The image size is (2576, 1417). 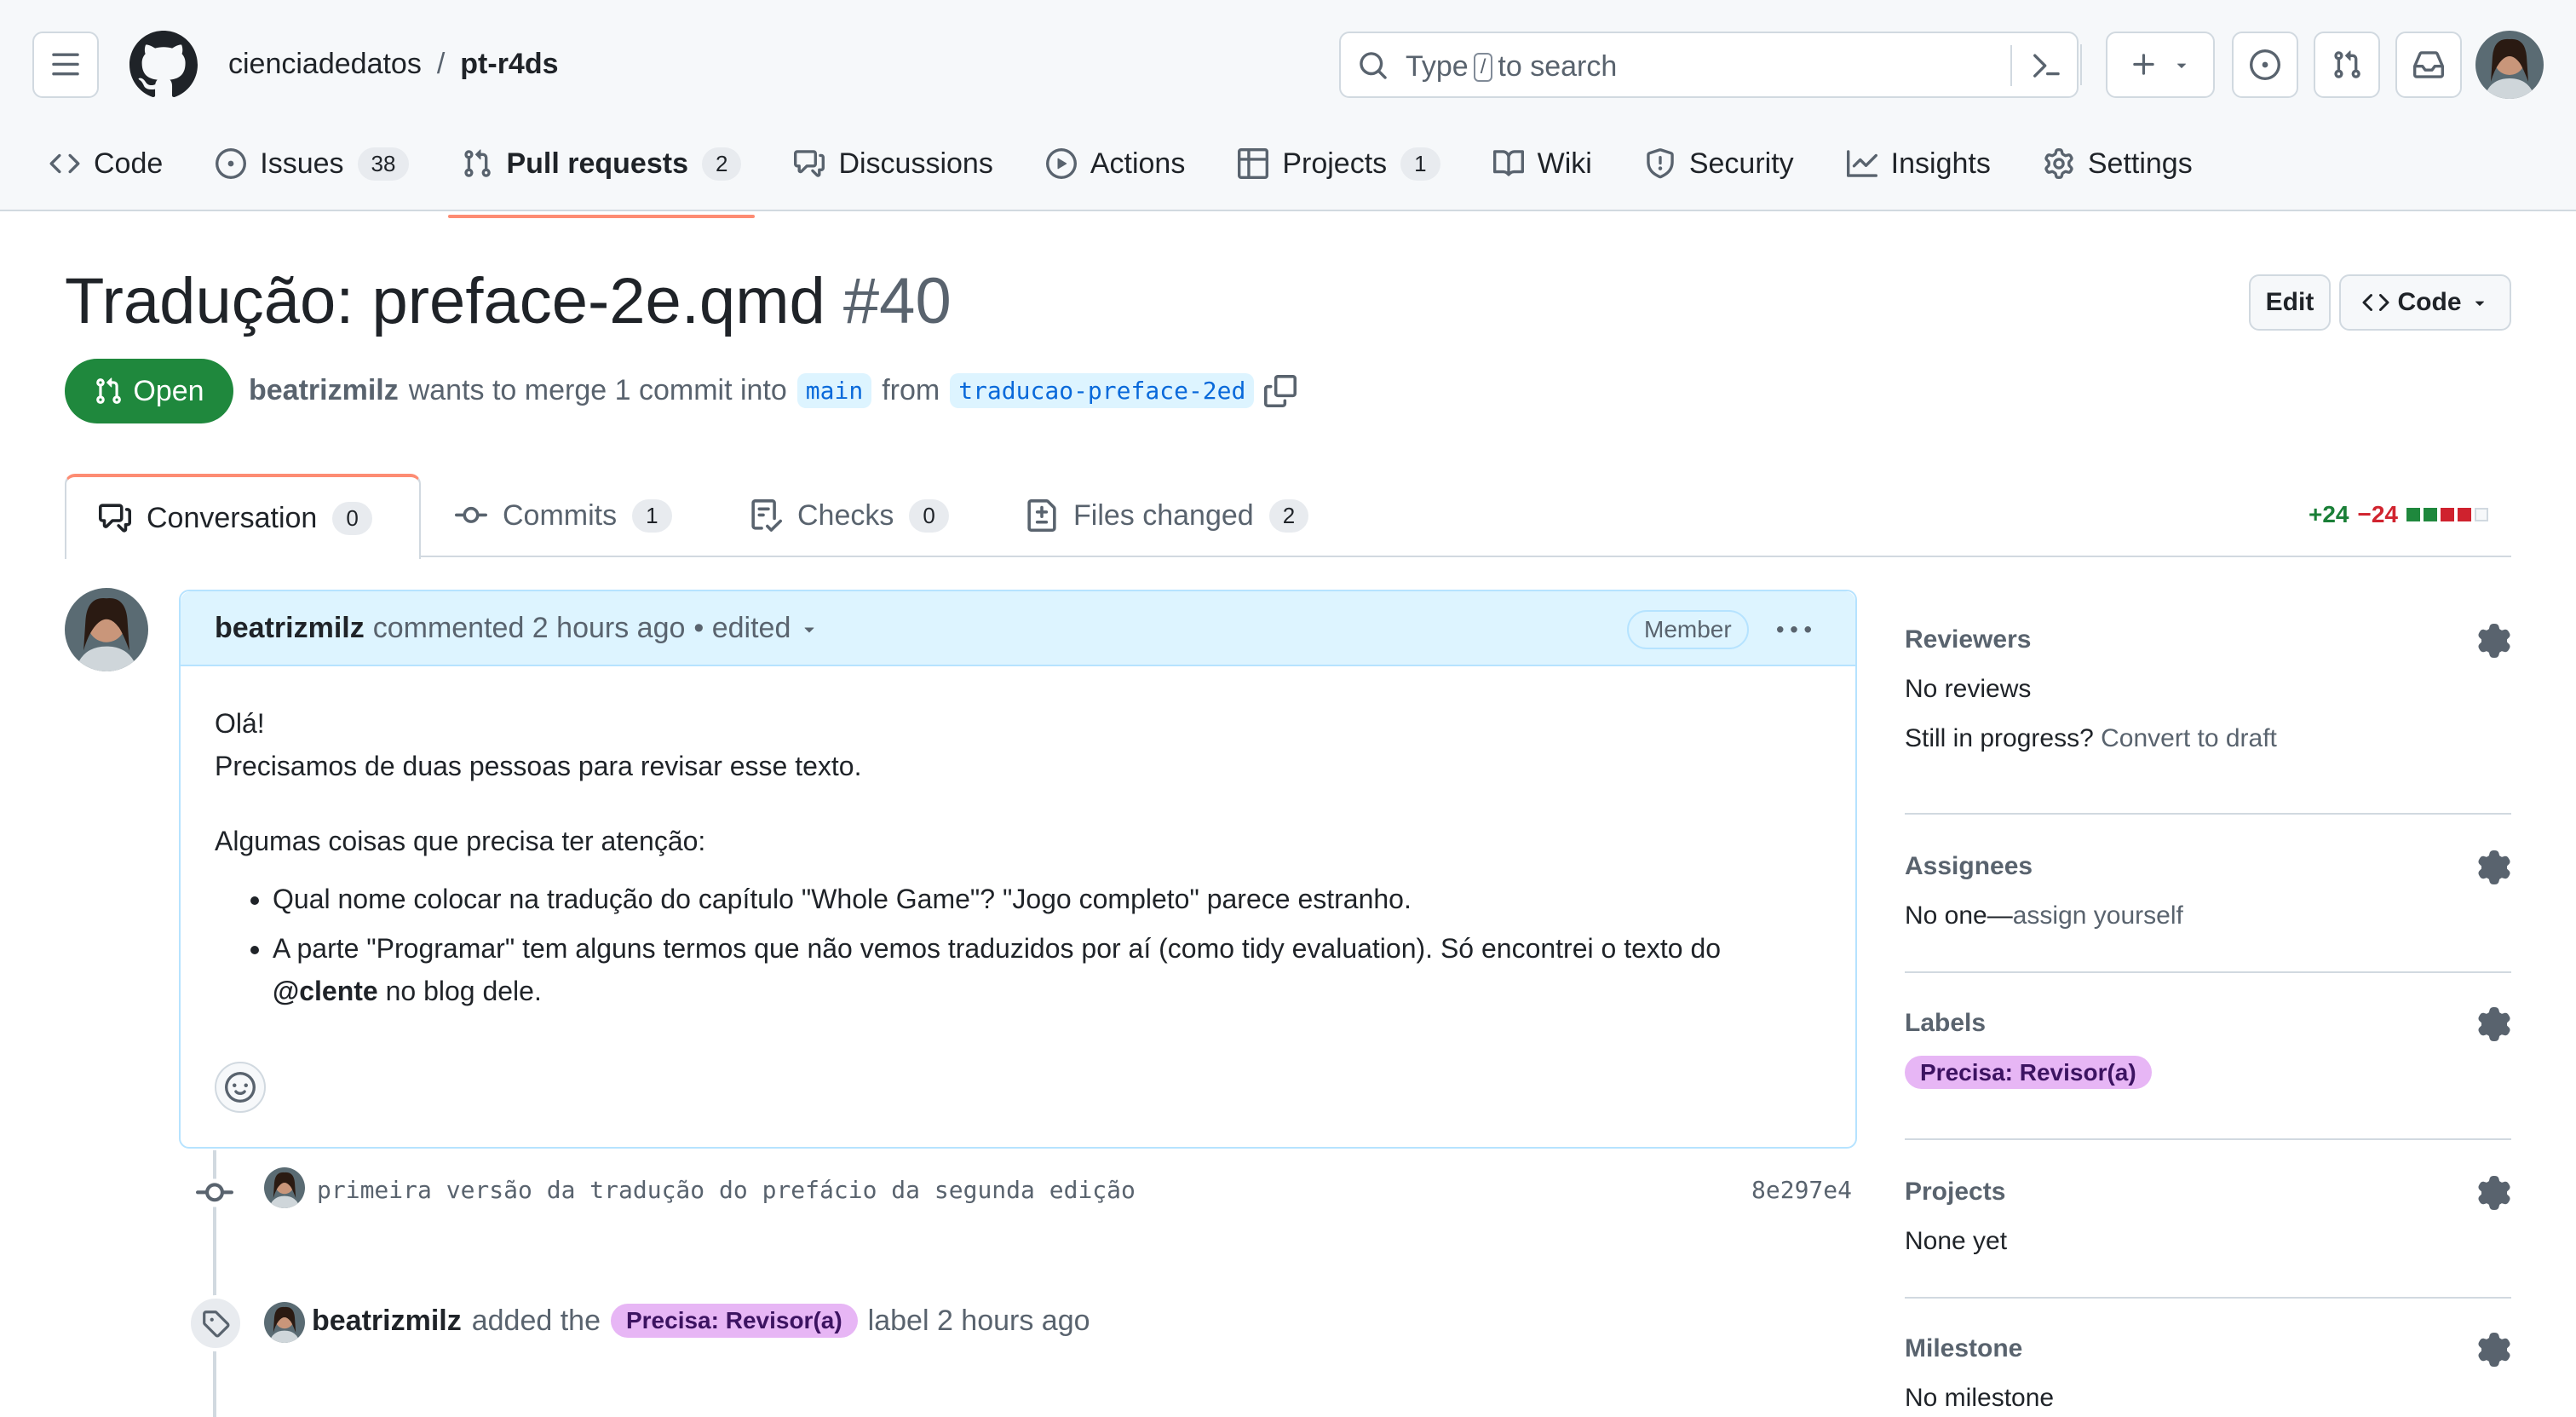 I want to click on comment-edited-dropdown: • edited, so click(x=742, y=628).